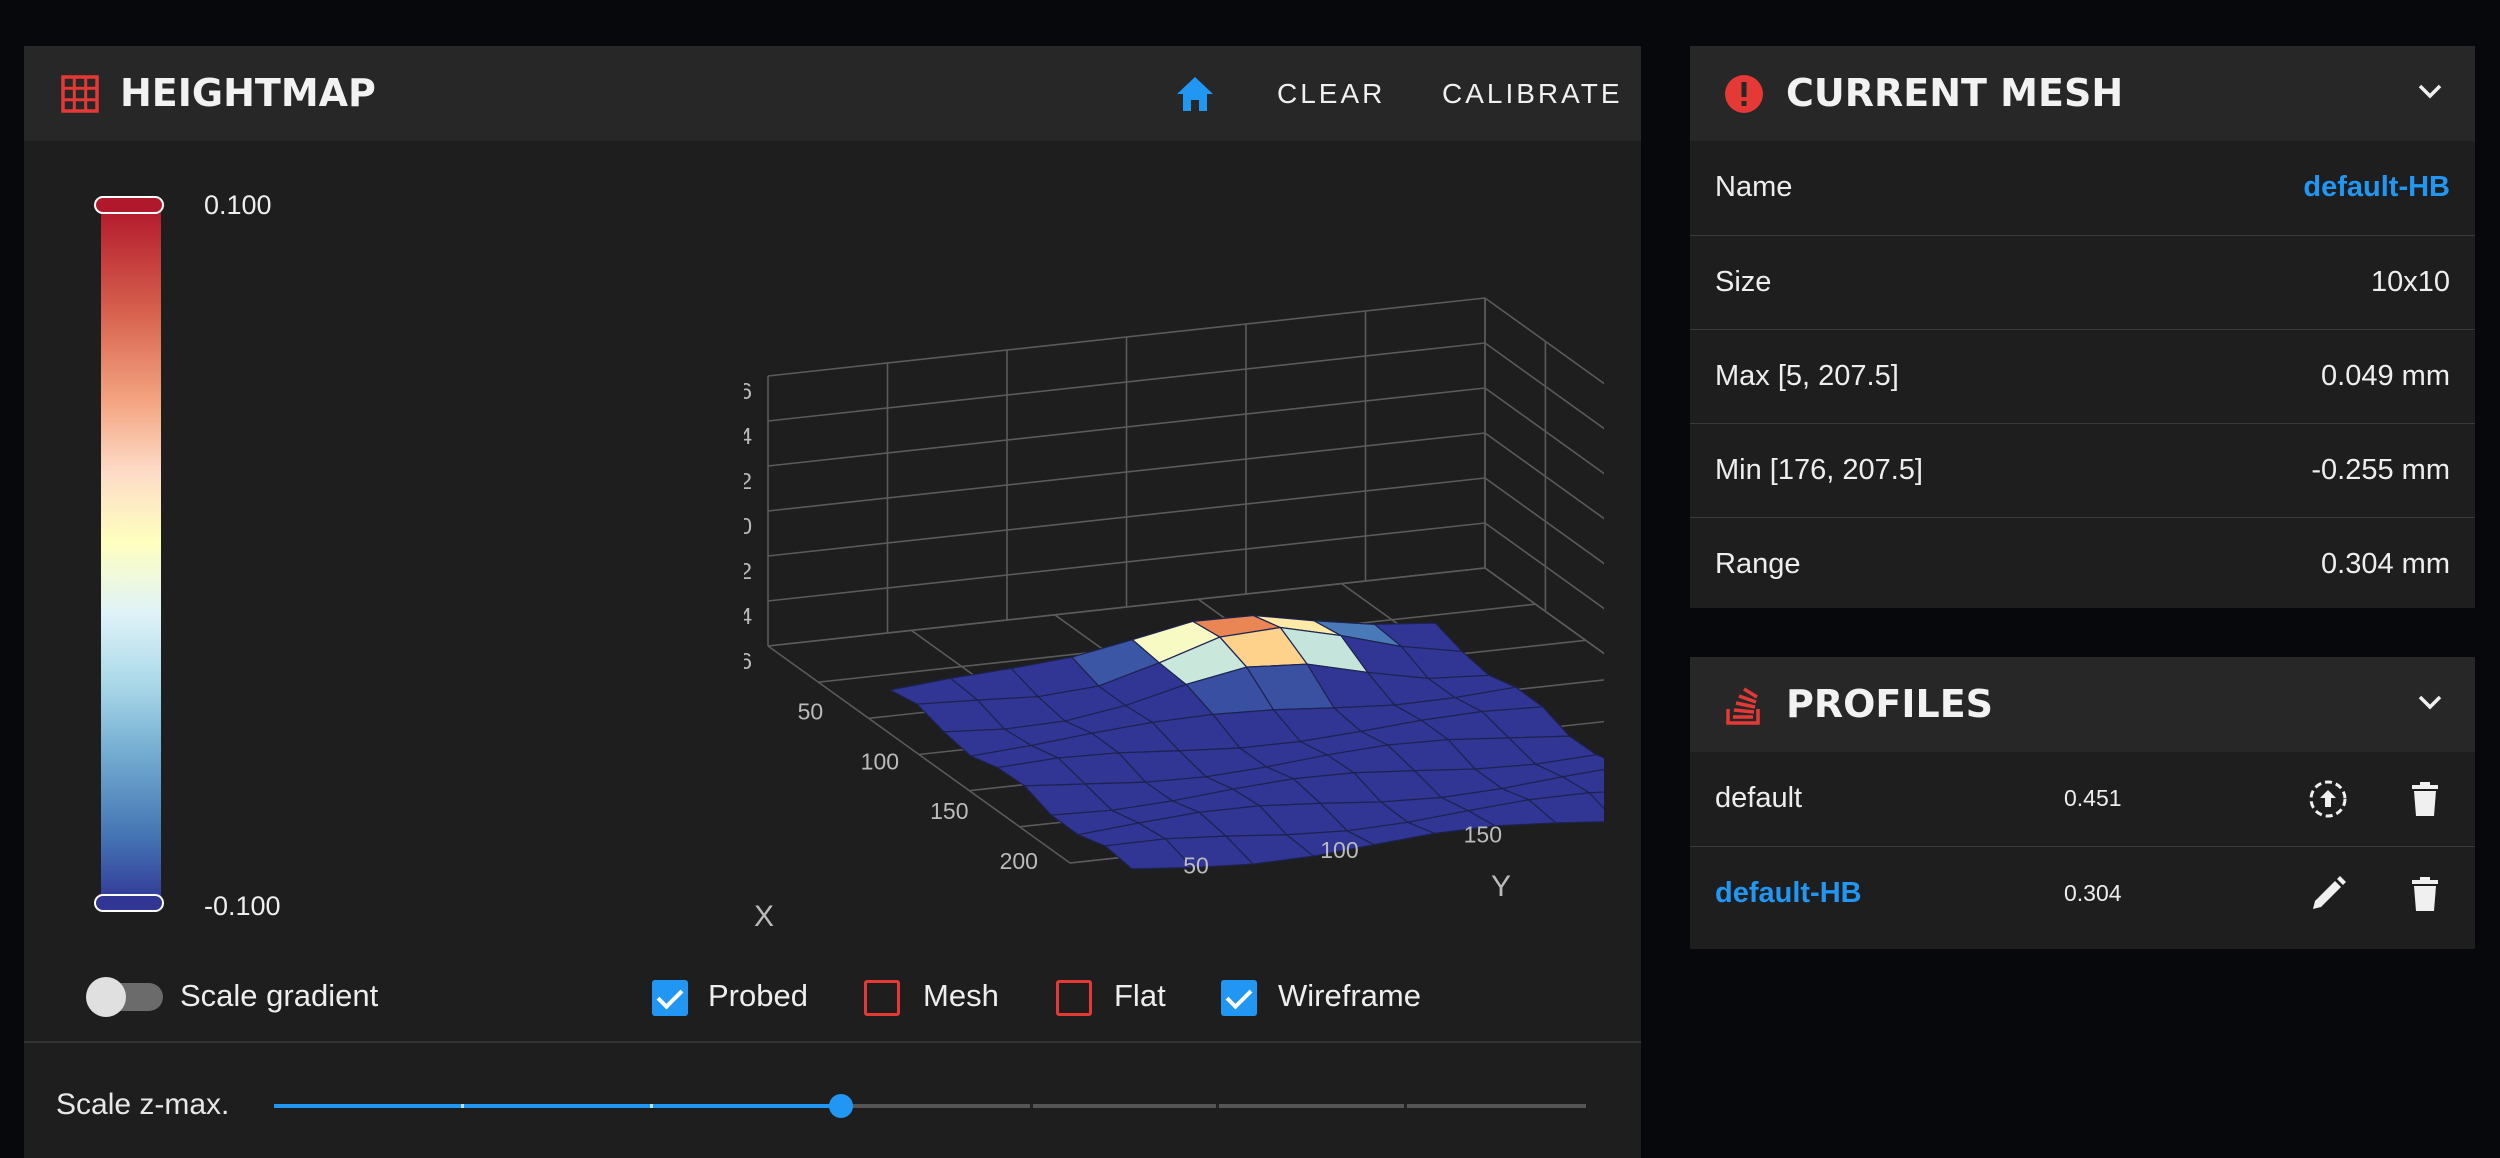 Image resolution: width=2500 pixels, height=1158 pixels. Describe the element at coordinates (2082, 282) in the screenshot. I see `mesh-row-size: Size 10x10` at that location.